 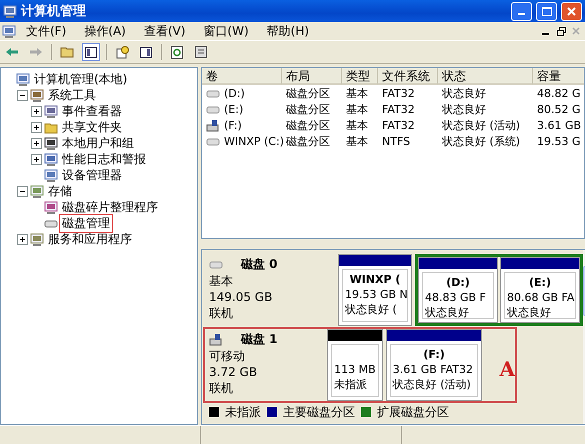 What do you see at coordinates (312, 76) in the screenshot?
I see `column-header: 布局` at bounding box center [312, 76].